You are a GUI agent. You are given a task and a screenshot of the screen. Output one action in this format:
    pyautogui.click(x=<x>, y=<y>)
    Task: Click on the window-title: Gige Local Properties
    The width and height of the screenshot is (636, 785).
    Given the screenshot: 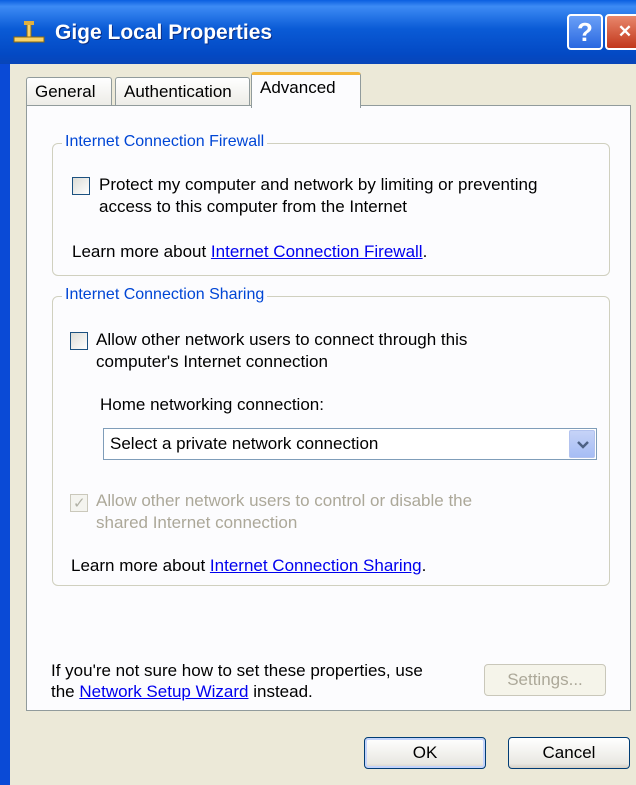 What is the action you would take?
    pyautogui.click(x=164, y=32)
    